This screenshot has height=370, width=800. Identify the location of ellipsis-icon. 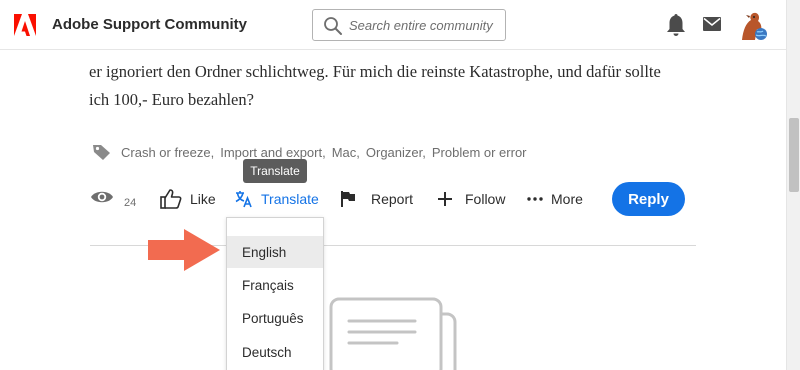
(535, 199).